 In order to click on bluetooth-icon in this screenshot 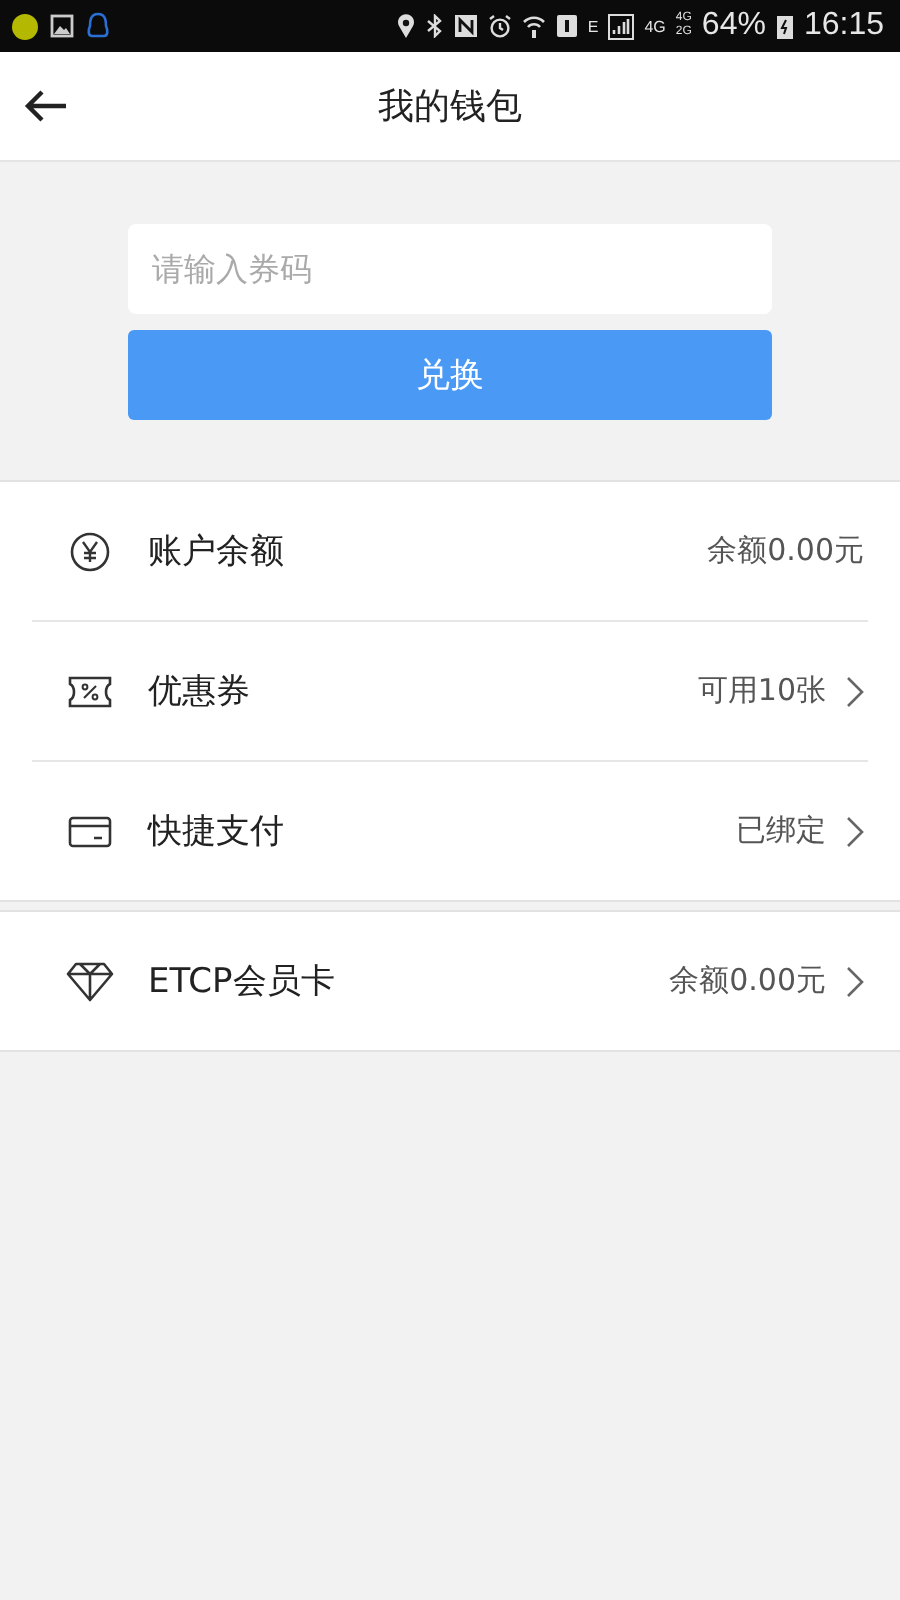, I will do `click(434, 26)`.